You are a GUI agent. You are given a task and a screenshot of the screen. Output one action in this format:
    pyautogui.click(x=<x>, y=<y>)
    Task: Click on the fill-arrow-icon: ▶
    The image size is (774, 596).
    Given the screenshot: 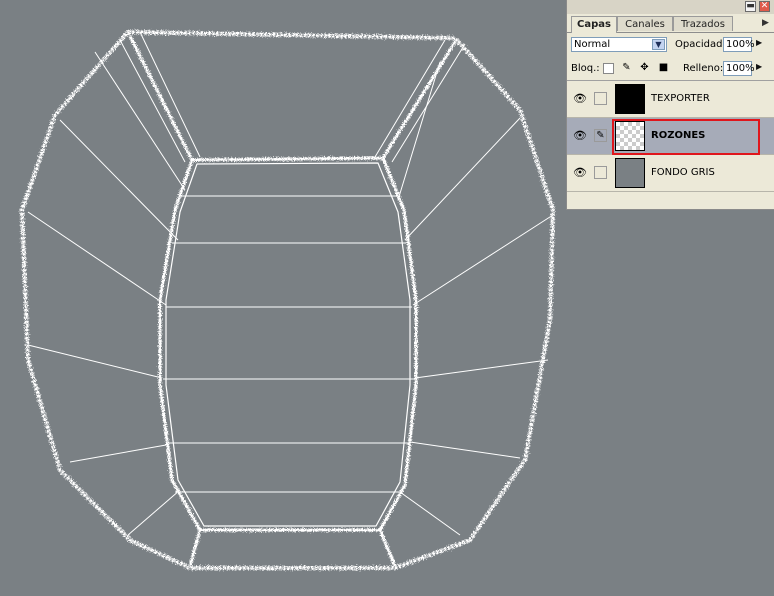 What is the action you would take?
    pyautogui.click(x=759, y=66)
    